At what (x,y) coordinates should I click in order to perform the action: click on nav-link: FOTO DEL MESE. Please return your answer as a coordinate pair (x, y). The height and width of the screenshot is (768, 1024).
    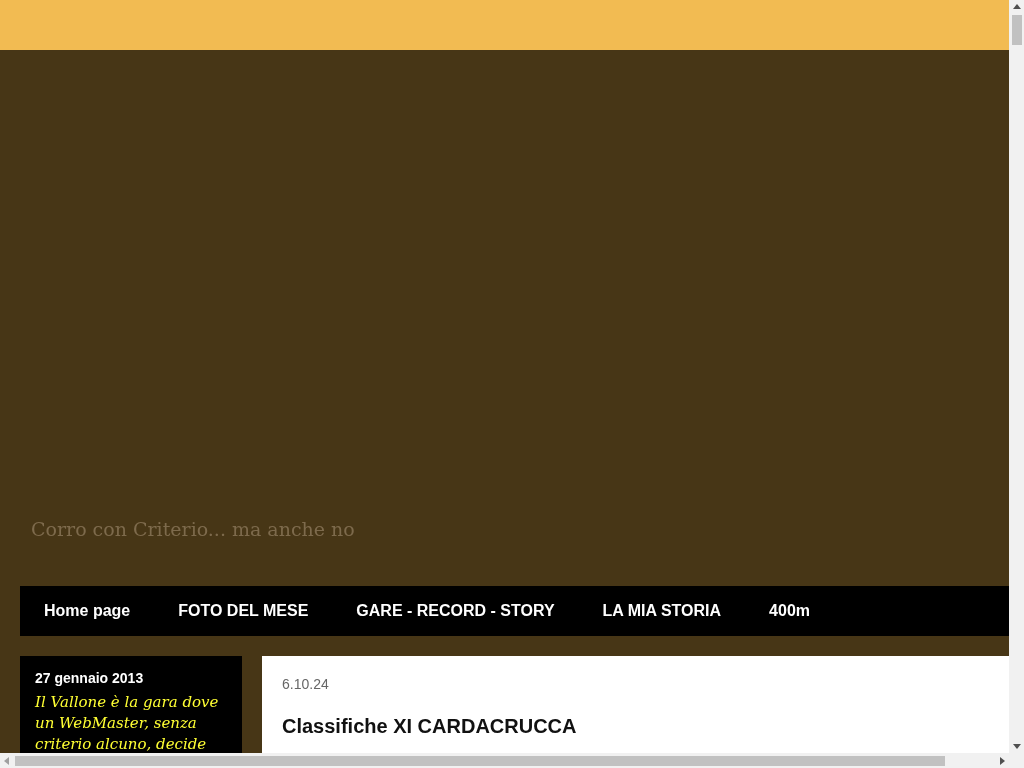
    Looking at the image, I should click on (243, 611).